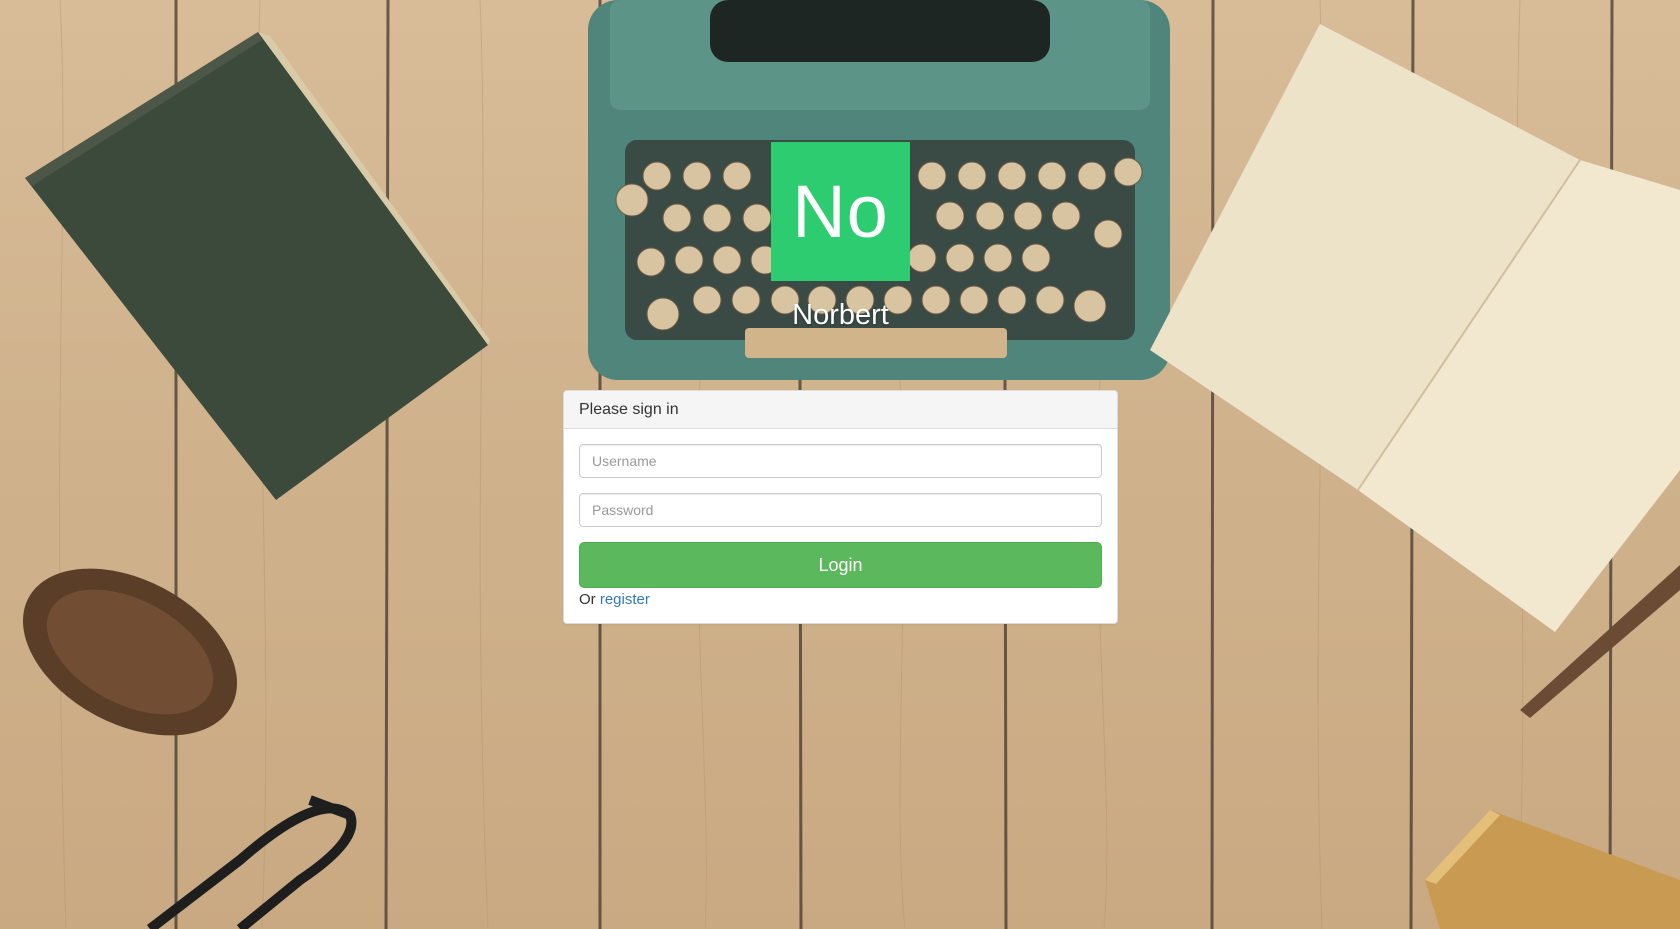 This screenshot has width=1680, height=929. I want to click on password-input, so click(840, 510).